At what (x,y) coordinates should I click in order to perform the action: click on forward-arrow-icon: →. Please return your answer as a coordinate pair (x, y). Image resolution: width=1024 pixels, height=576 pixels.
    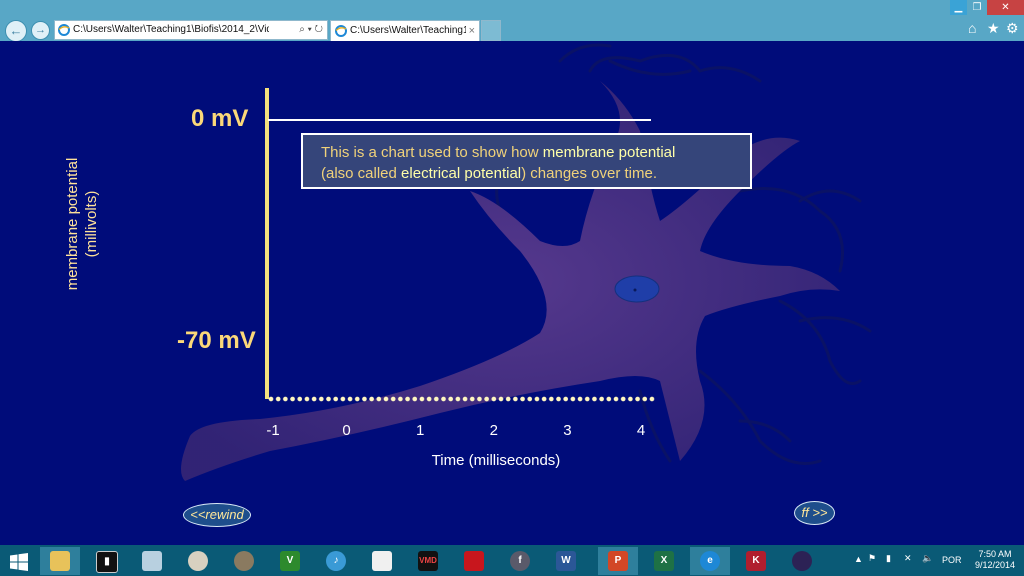
    Looking at the image, I should click on (40, 30).